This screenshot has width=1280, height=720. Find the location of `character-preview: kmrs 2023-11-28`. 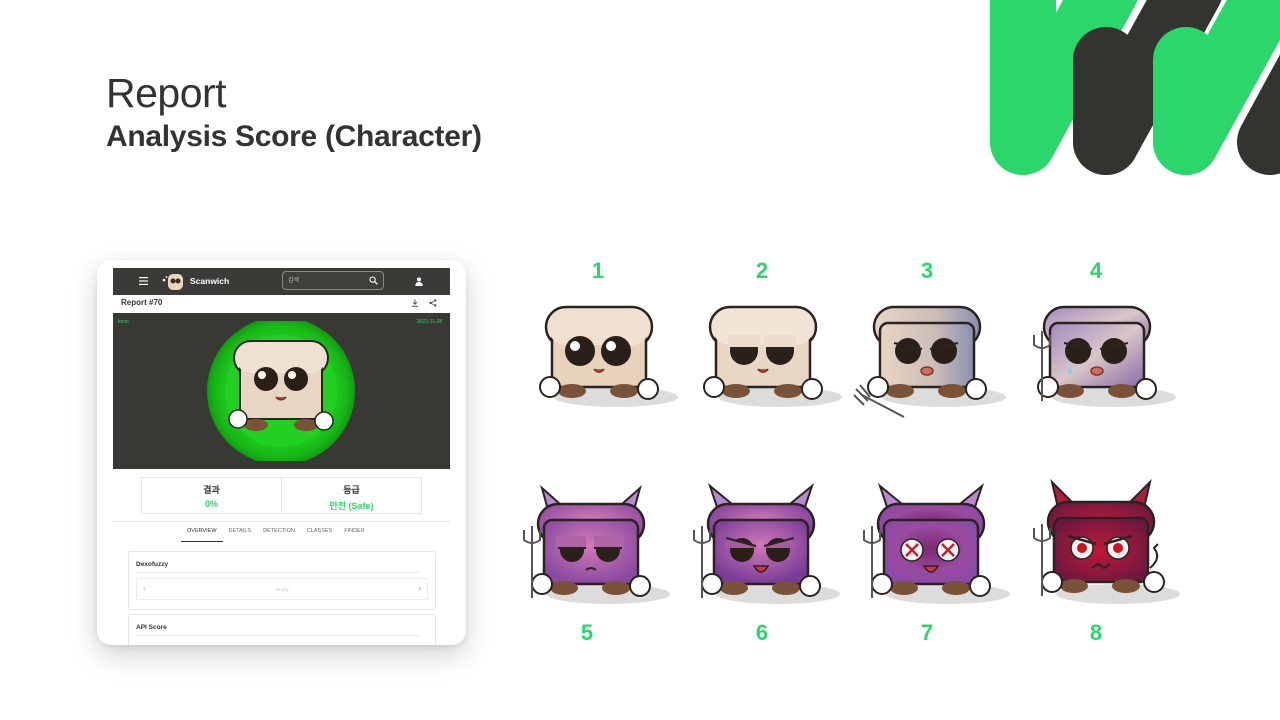

character-preview: kmrs 2023-11-28 is located at coordinates (281, 391).